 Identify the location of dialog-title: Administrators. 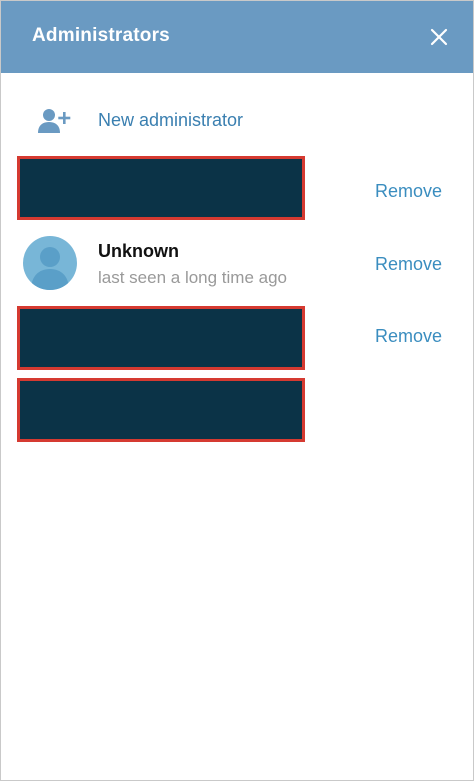
(101, 35).